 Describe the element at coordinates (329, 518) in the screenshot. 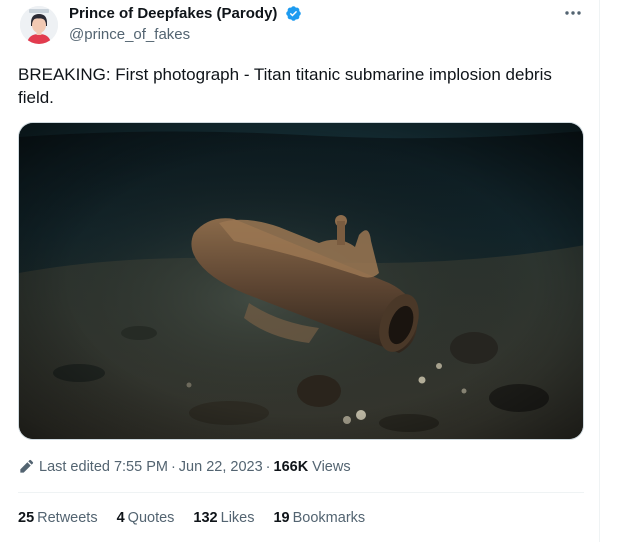

I see `stat-label: Bookmarks` at that location.